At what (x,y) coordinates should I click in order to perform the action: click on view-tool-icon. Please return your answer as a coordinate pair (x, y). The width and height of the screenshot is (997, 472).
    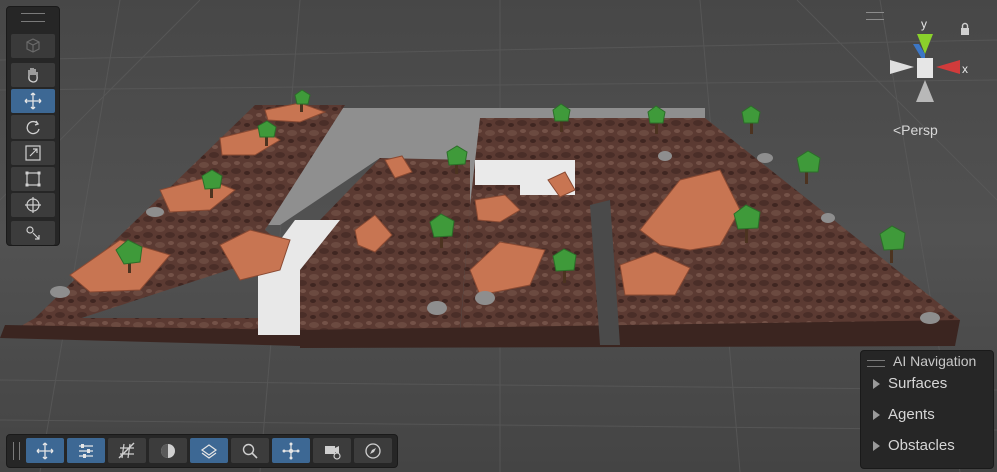
    Looking at the image, I should click on (33, 45).